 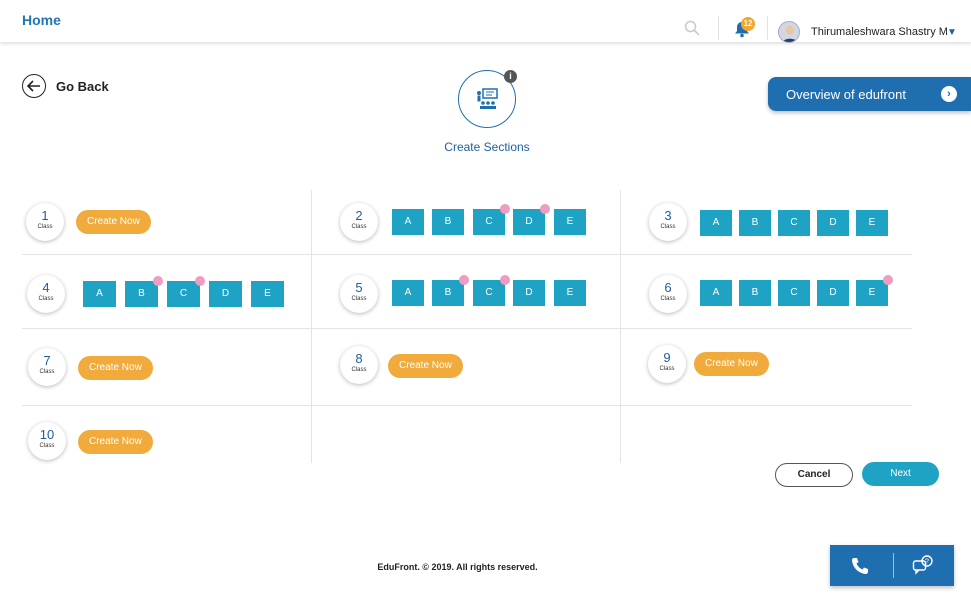 I want to click on class-badge: 4 Class, so click(x=46, y=294).